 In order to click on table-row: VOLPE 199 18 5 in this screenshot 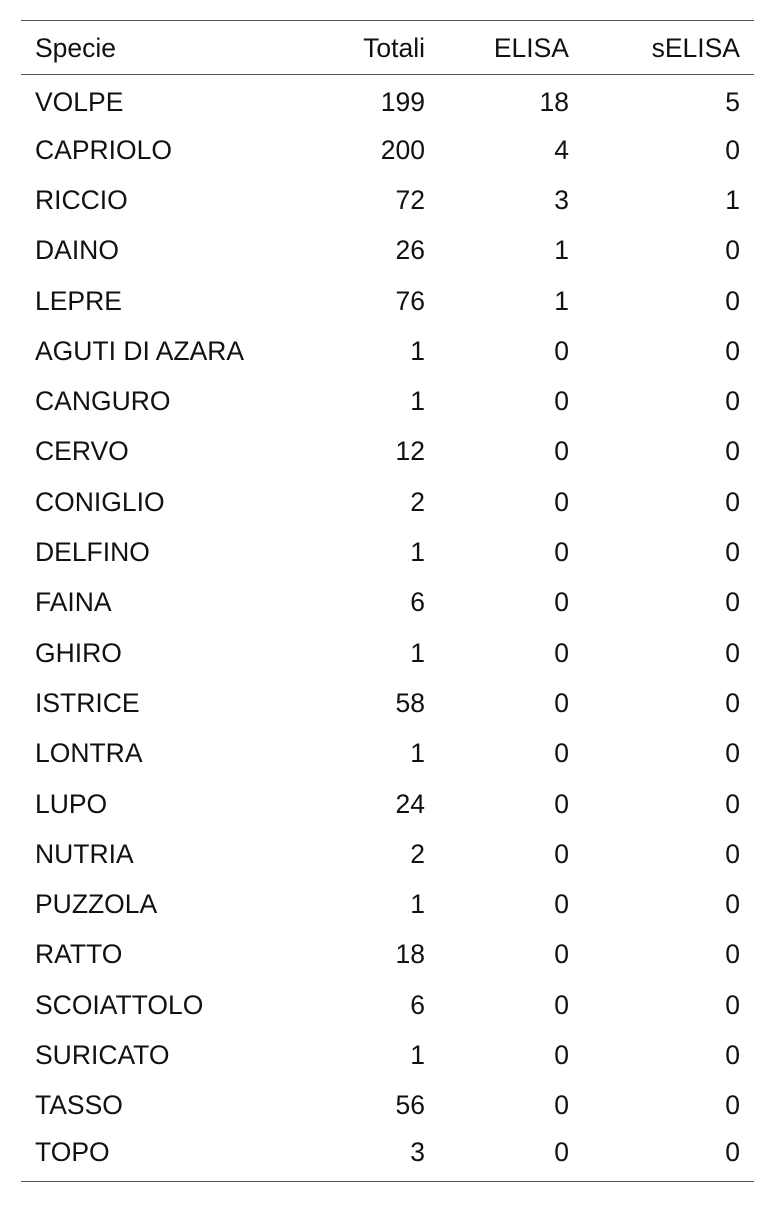, I will do `click(387, 100)`.